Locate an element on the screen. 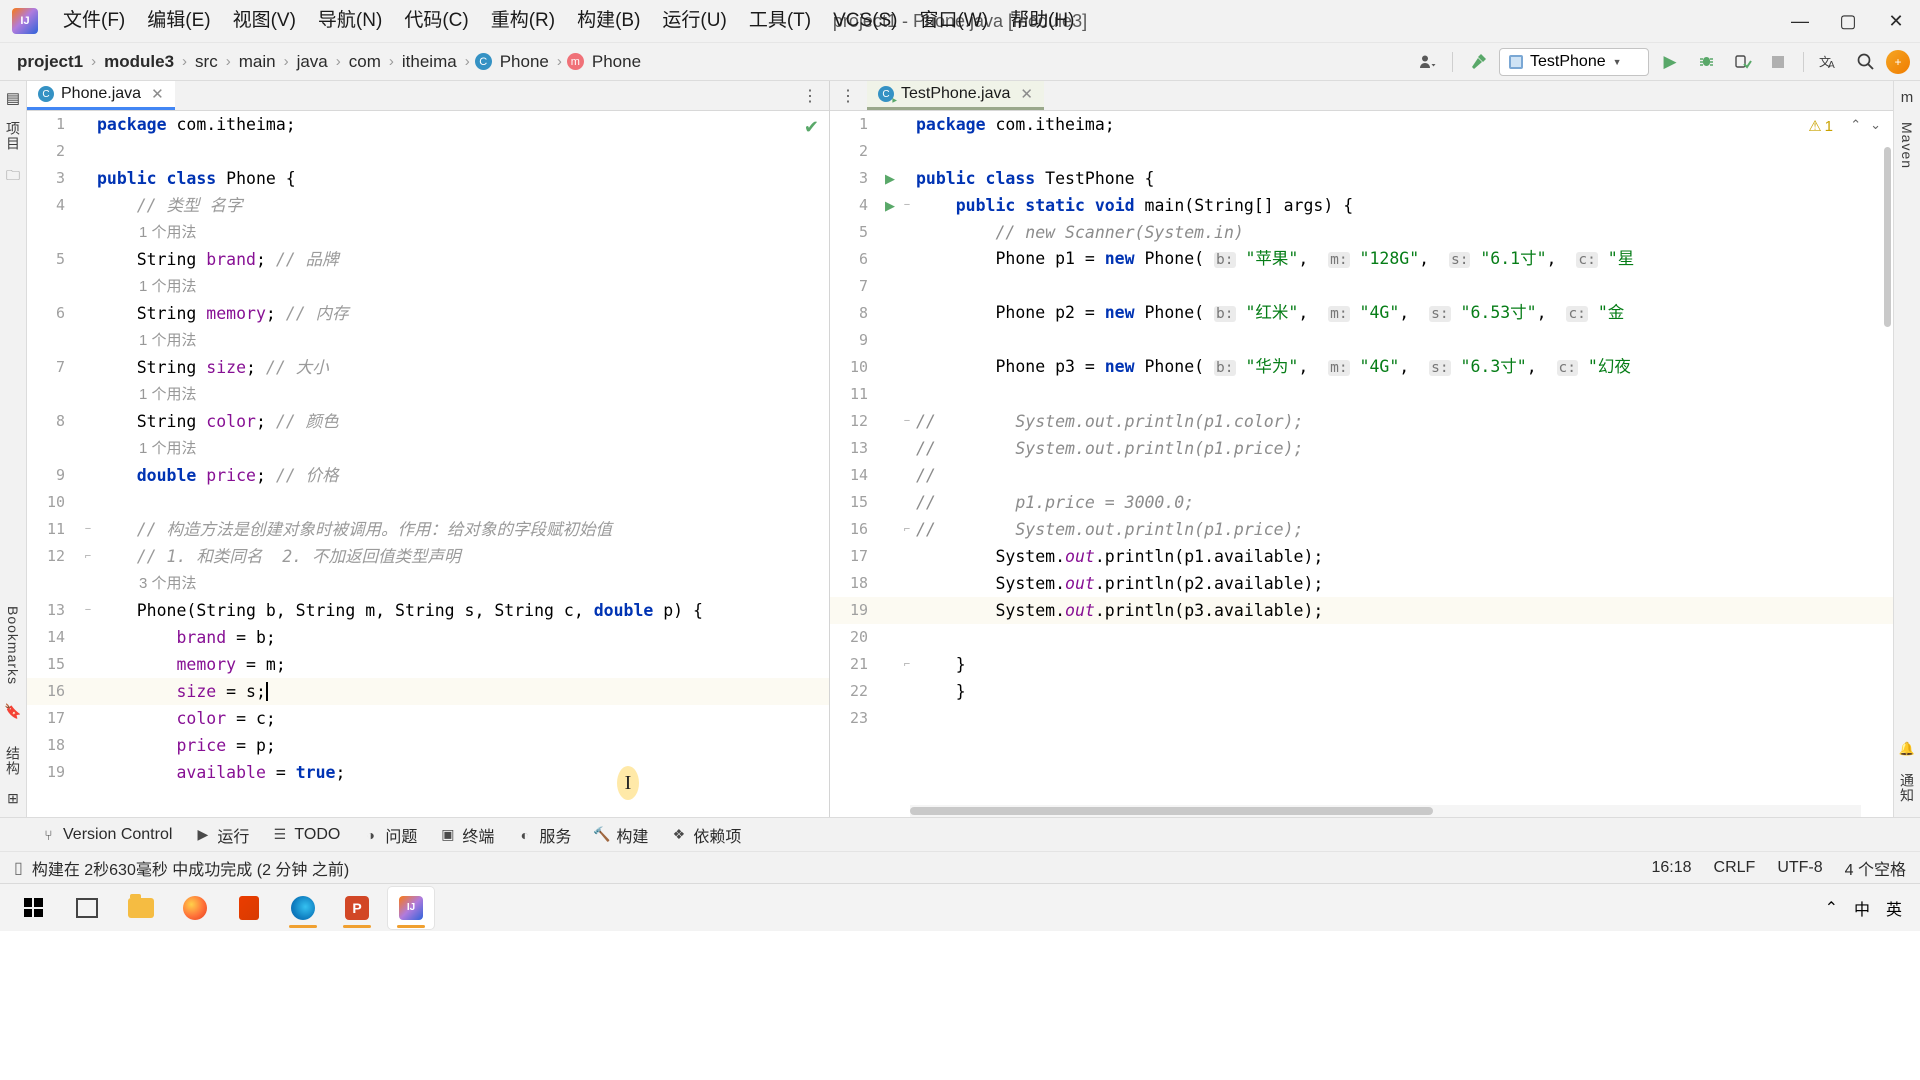 The image size is (1920, 1080). coverage-icon is located at coordinates (1742, 62).